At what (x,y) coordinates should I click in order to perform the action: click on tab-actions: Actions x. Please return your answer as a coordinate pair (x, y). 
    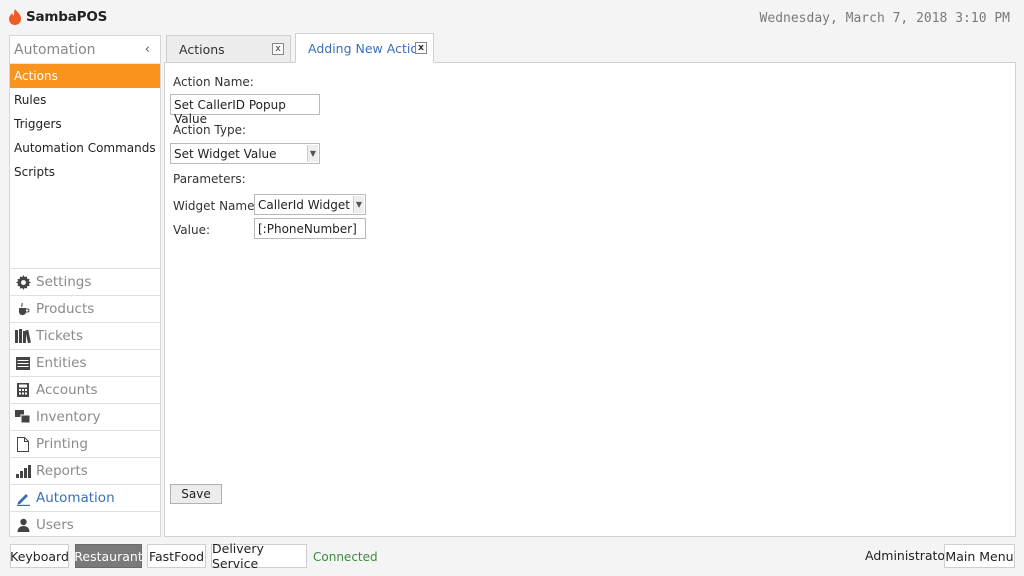
    Looking at the image, I should click on (228, 49).